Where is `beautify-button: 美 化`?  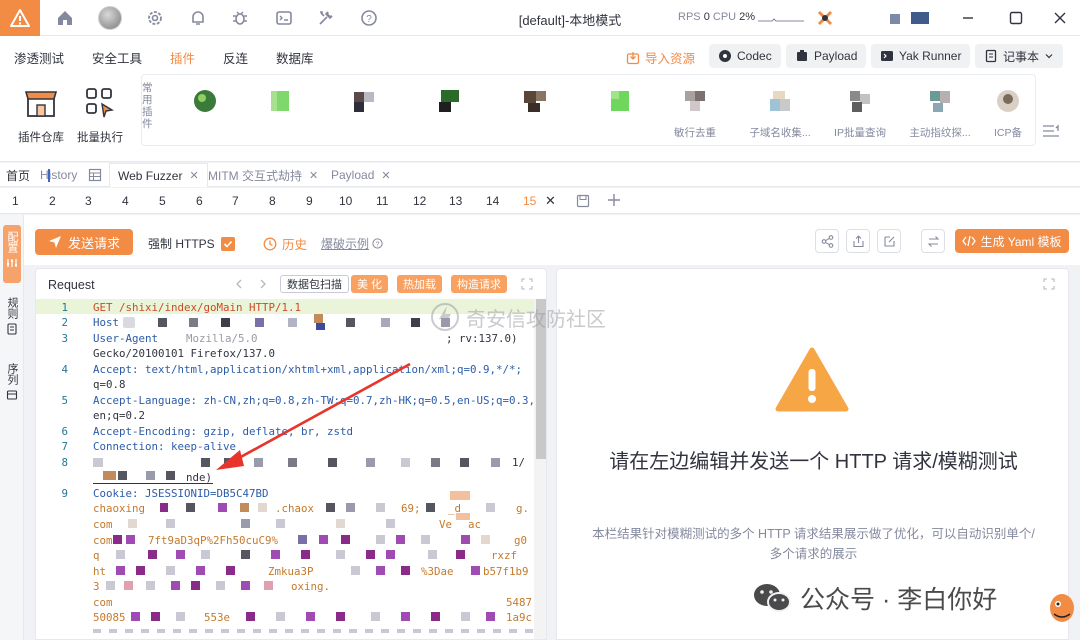
beautify-button: 美 化 is located at coordinates (370, 284).